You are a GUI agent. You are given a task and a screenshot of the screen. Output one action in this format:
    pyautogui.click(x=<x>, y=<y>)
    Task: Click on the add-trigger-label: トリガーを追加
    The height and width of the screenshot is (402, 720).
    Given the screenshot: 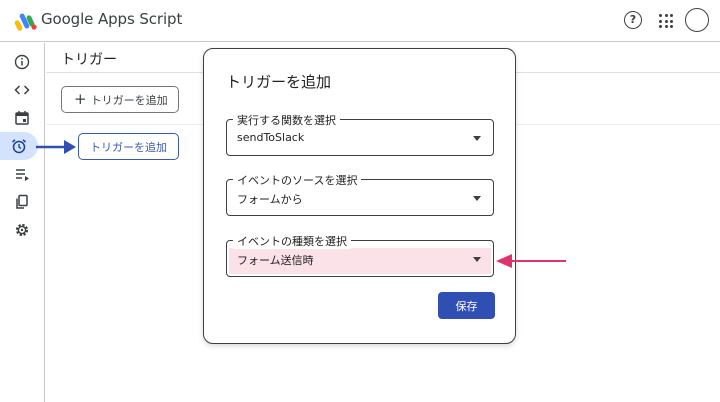 What is the action you would take?
    pyautogui.click(x=129, y=100)
    